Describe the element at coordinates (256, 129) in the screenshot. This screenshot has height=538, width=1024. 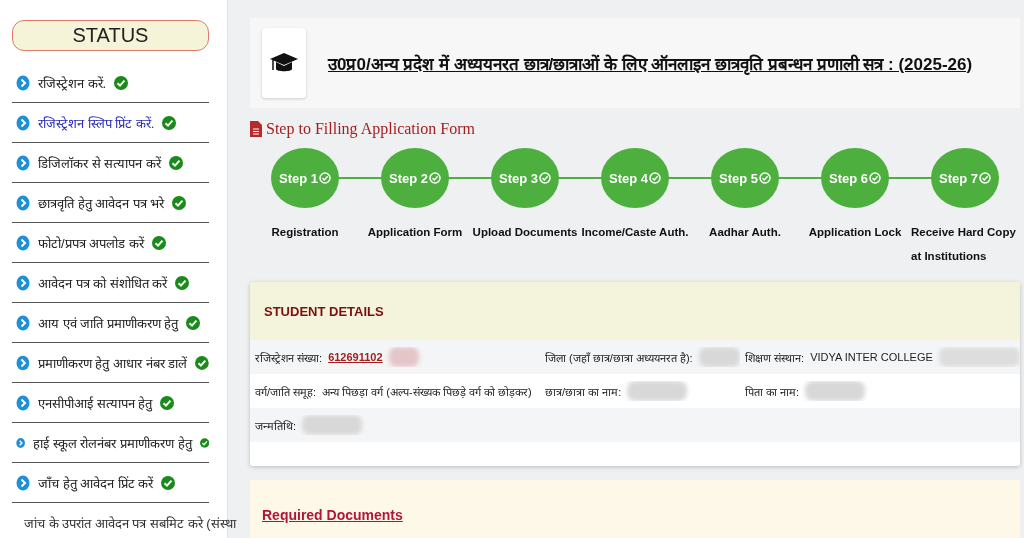
I see `document-icon` at that location.